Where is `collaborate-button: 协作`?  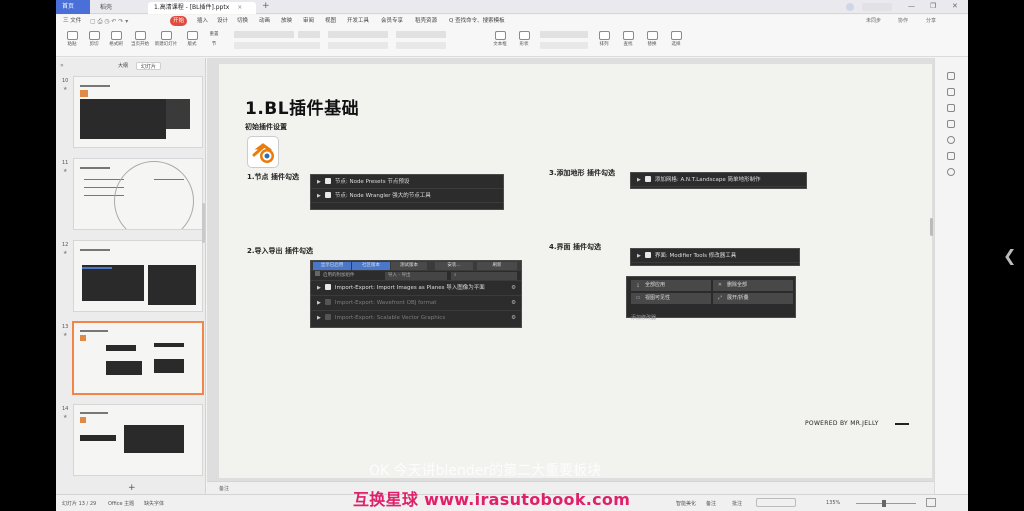
collaborate-button: 协作 is located at coordinates (903, 20).